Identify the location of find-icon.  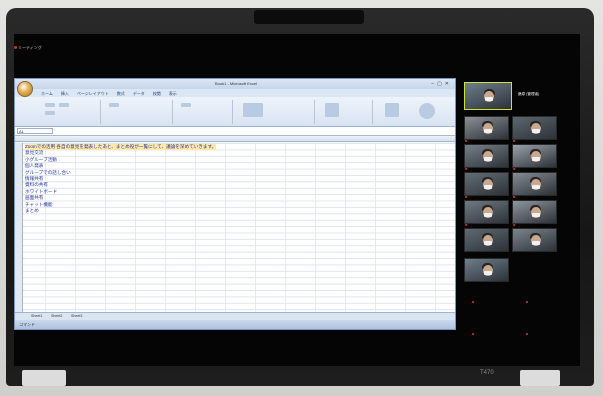
(427, 111).